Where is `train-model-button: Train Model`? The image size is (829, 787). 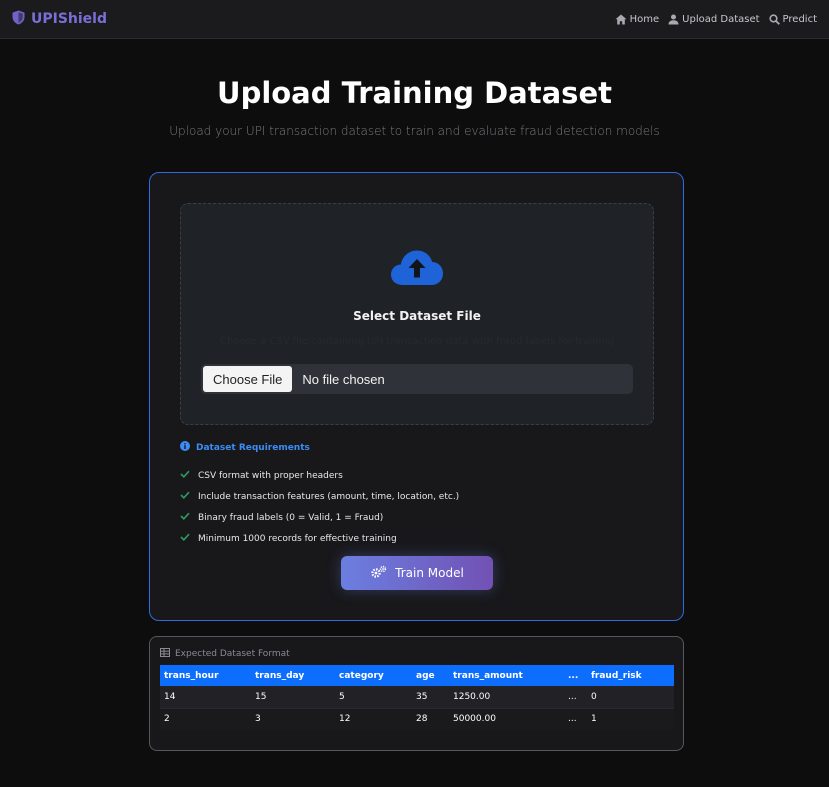 train-model-button: Train Model is located at coordinates (417, 573).